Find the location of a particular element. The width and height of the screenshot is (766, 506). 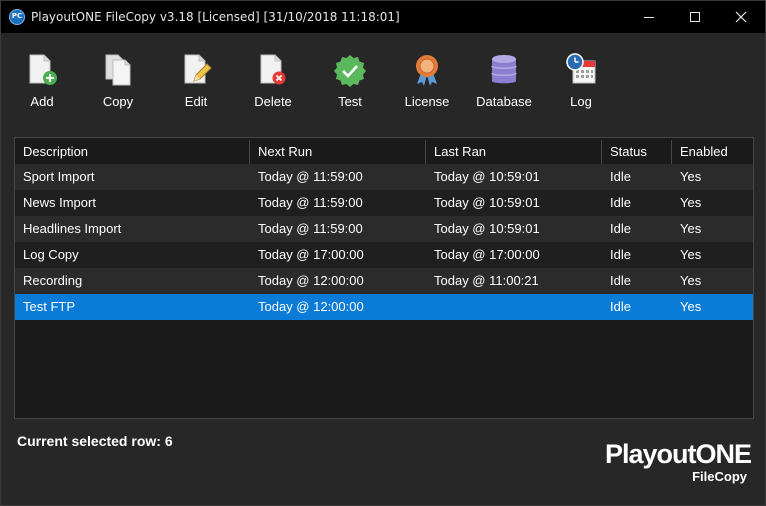

minimize-button is located at coordinates (649, 17).